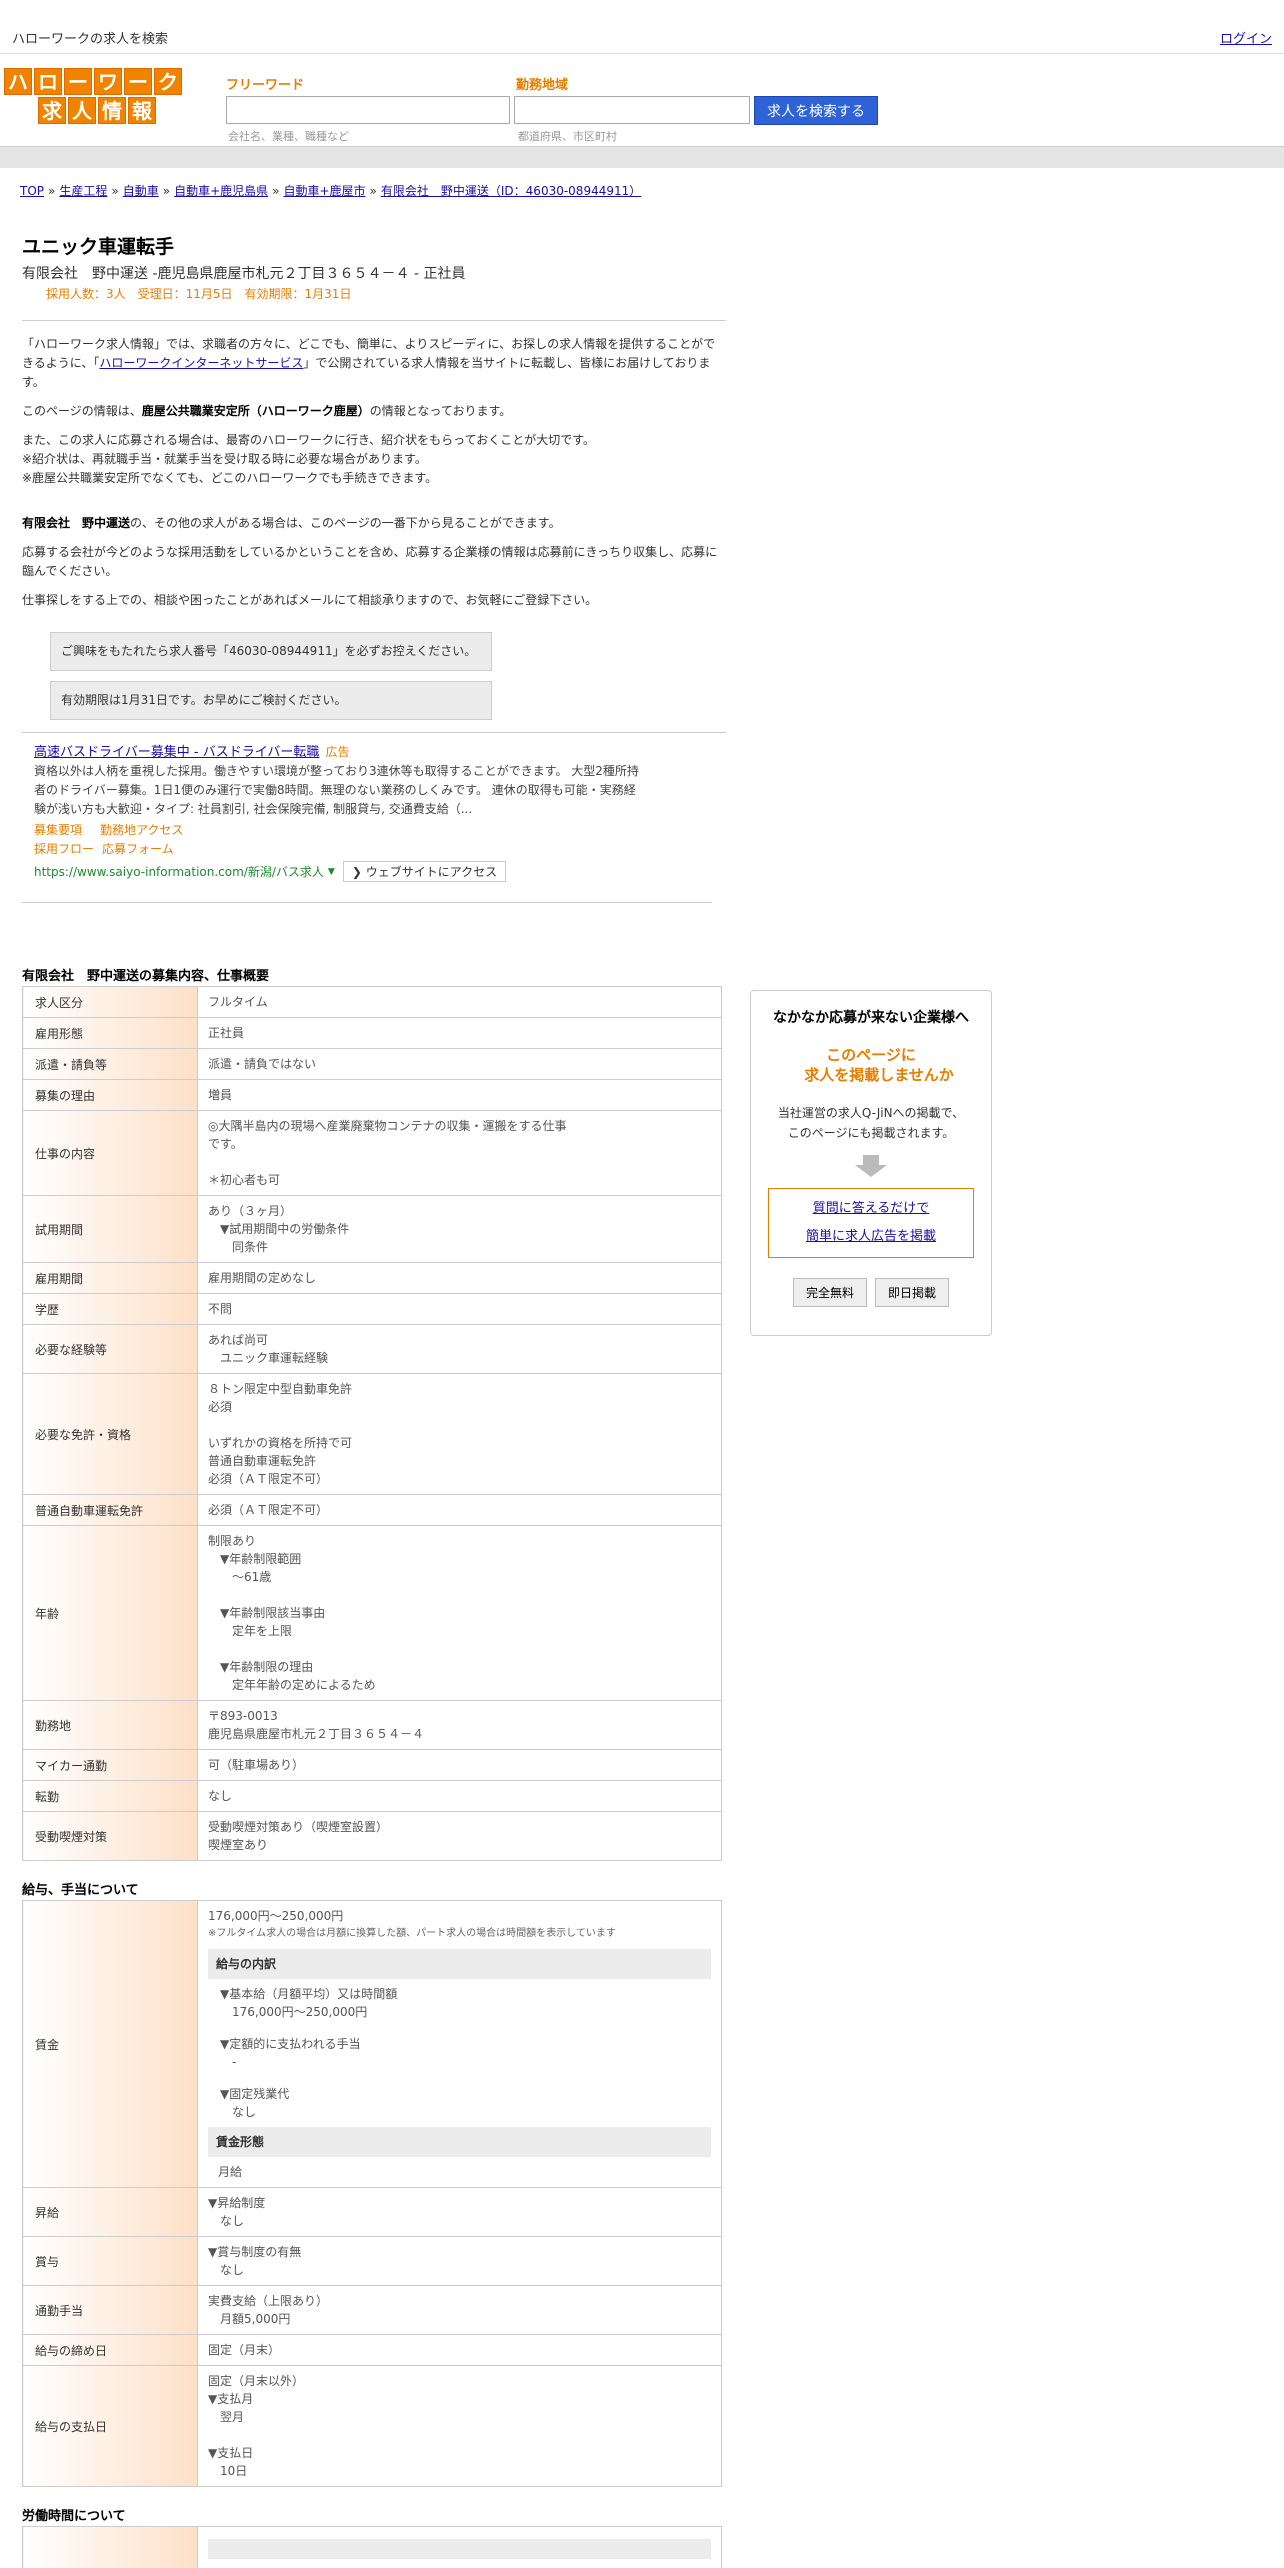 This screenshot has height=2568, width=1284. Describe the element at coordinates (567, 136) in the screenshot. I see `area-hint: 都道府県、市区町村` at that location.